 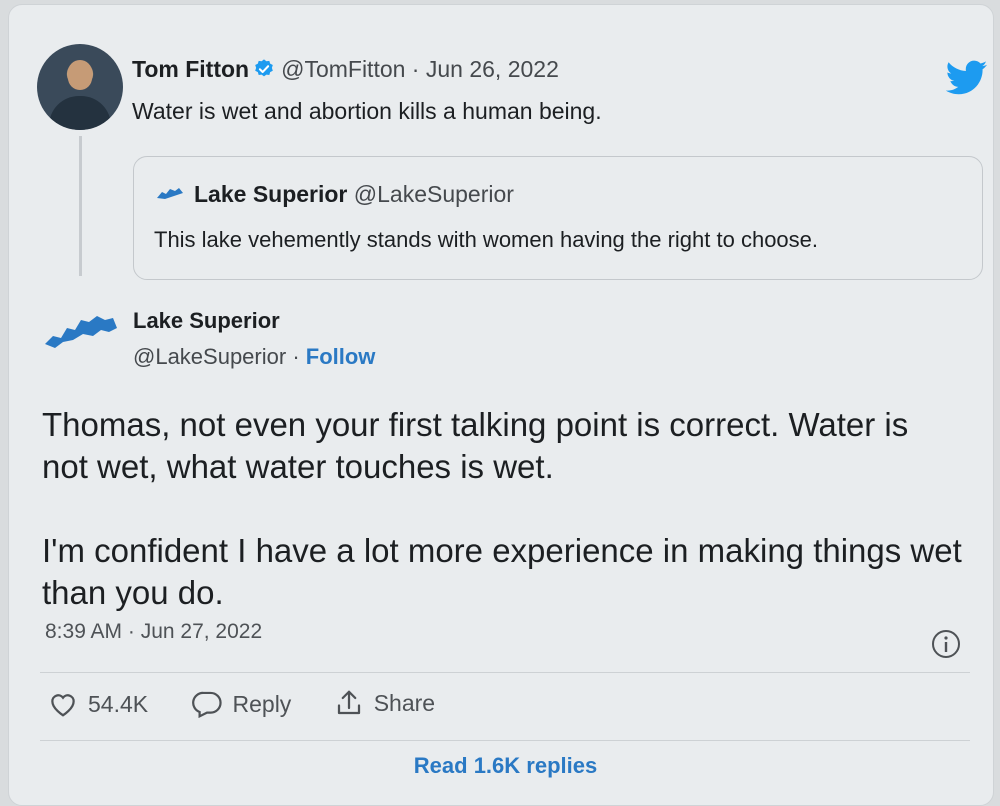 I want to click on like-button: 54.4K, so click(x=98, y=704).